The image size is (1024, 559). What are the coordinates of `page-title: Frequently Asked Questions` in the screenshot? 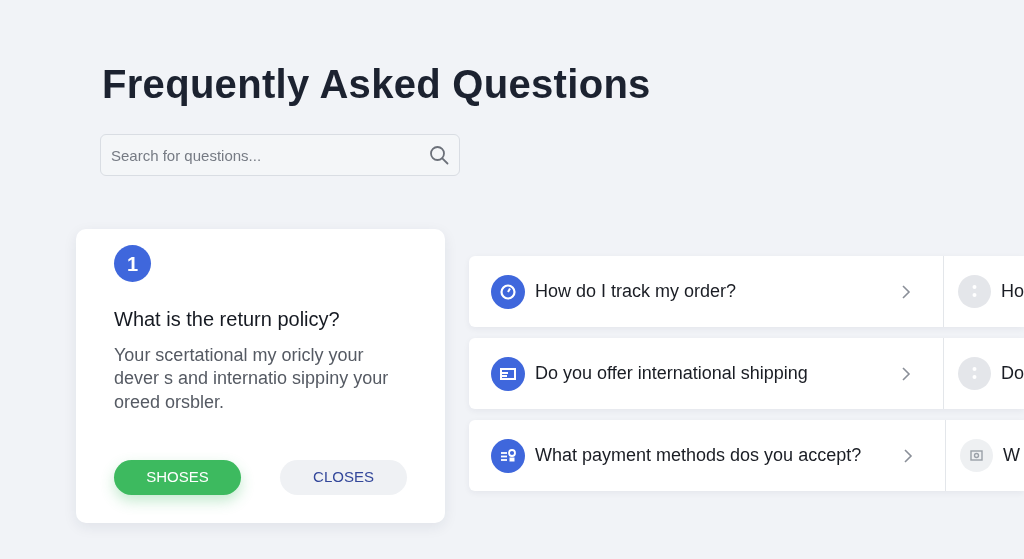 It's located at (377, 84).